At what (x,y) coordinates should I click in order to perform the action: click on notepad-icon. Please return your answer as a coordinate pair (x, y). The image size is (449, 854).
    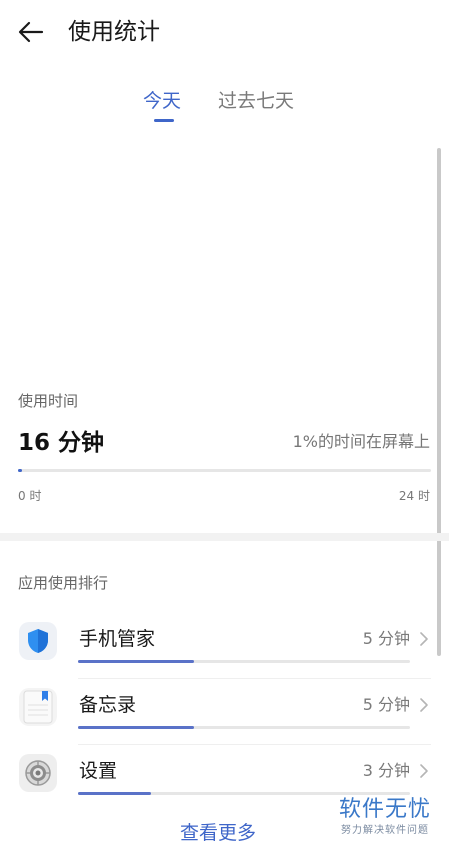
    Looking at the image, I should click on (38, 707).